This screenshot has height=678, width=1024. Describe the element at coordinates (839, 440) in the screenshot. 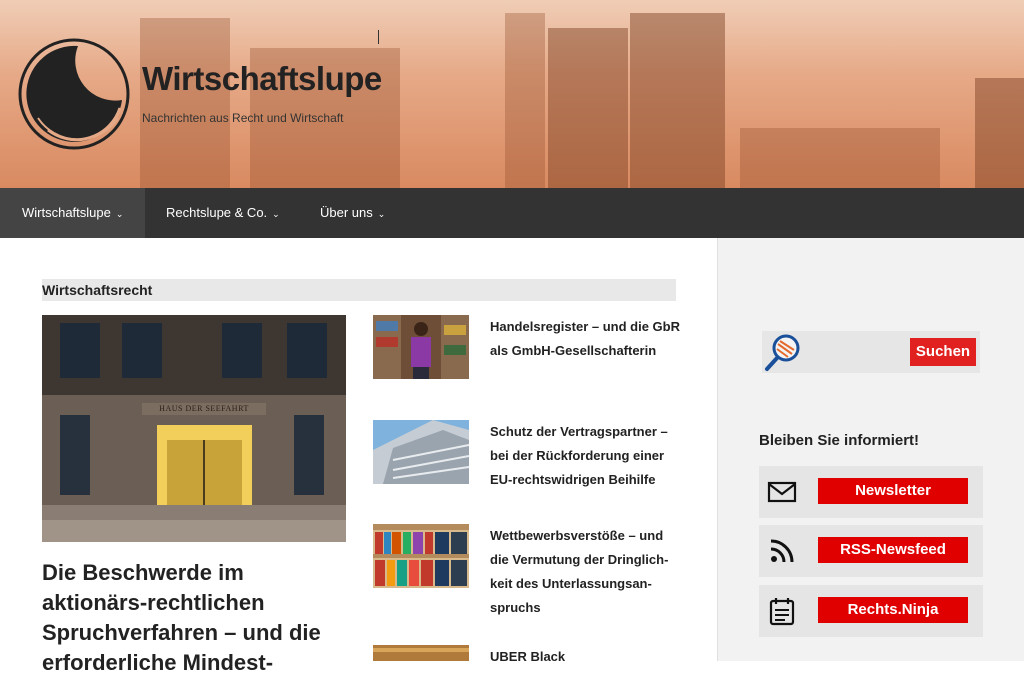

I see `subscribe-widget-title: Bleiben Sie informiert!` at that location.